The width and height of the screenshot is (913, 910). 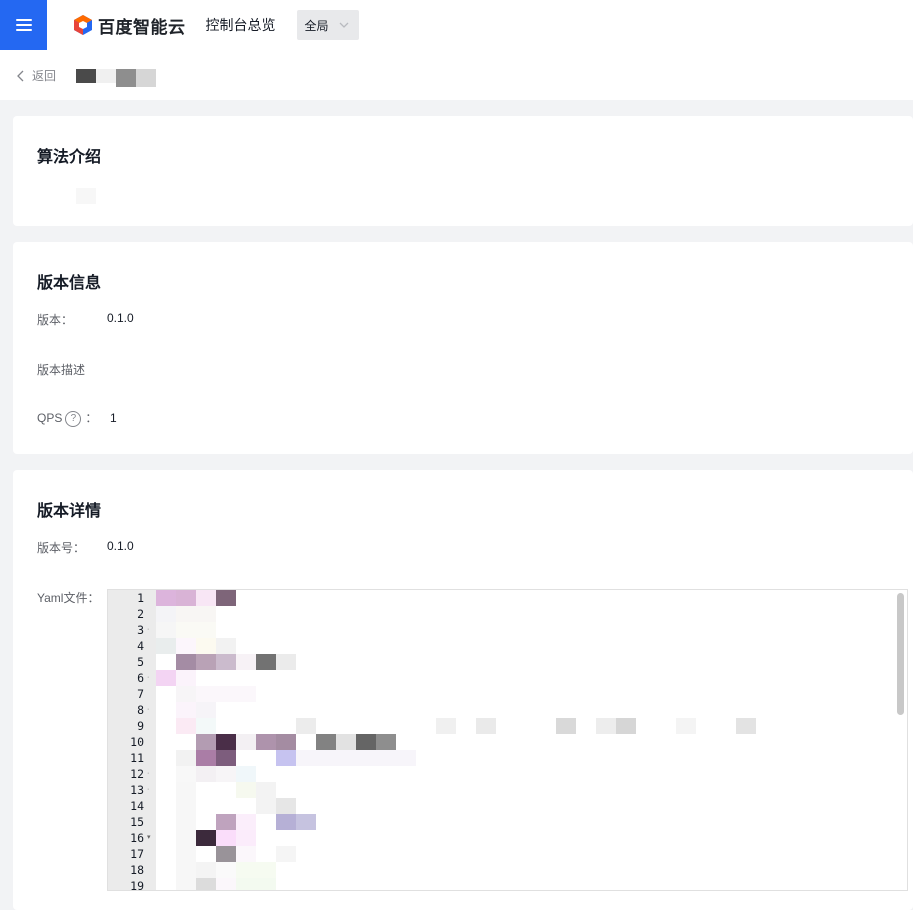 What do you see at coordinates (140, 646) in the screenshot?
I see `line-number: 4` at bounding box center [140, 646].